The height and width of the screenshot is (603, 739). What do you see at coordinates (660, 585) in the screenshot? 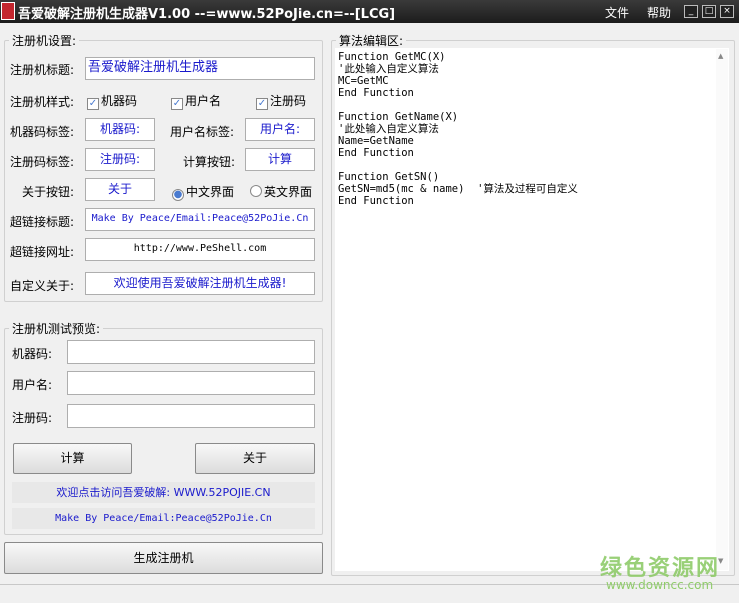
I see `watermark-url: www.downcc.com` at bounding box center [660, 585].